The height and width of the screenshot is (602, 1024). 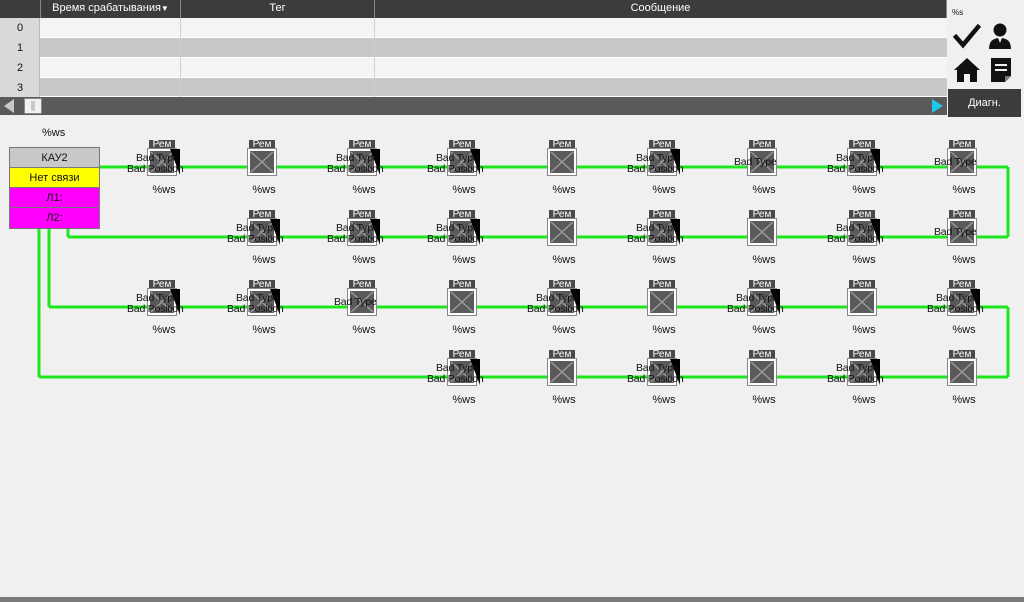 What do you see at coordinates (54, 178) in the screenshot?
I see `controller-status: Нет связи` at bounding box center [54, 178].